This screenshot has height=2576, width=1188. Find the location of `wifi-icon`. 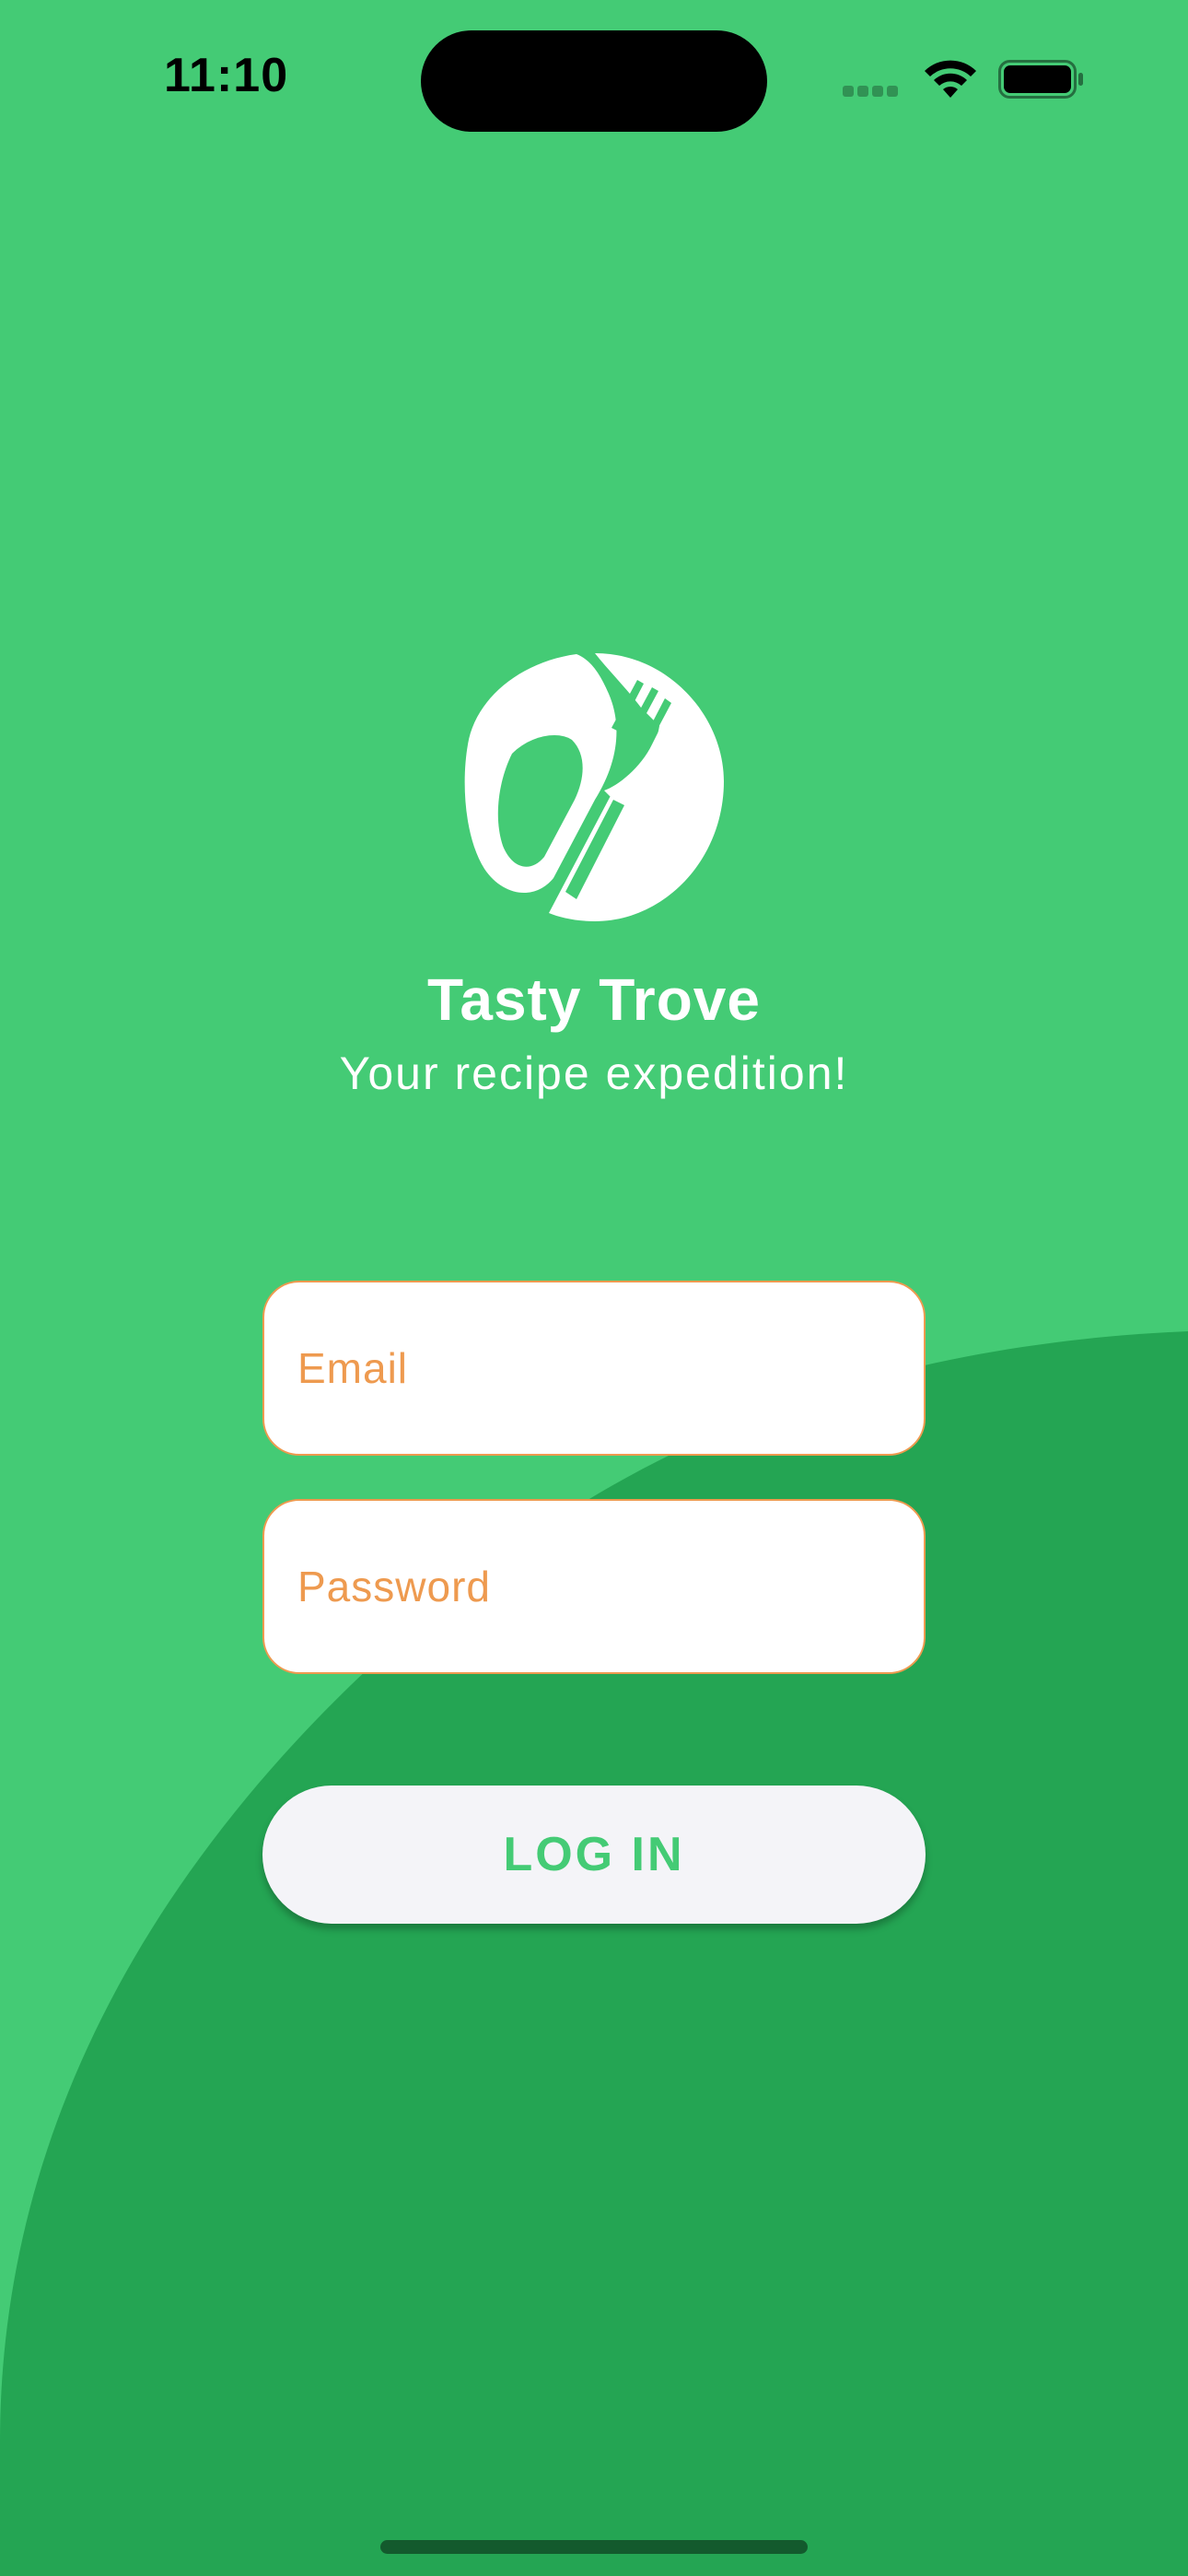

wifi-icon is located at coordinates (951, 79).